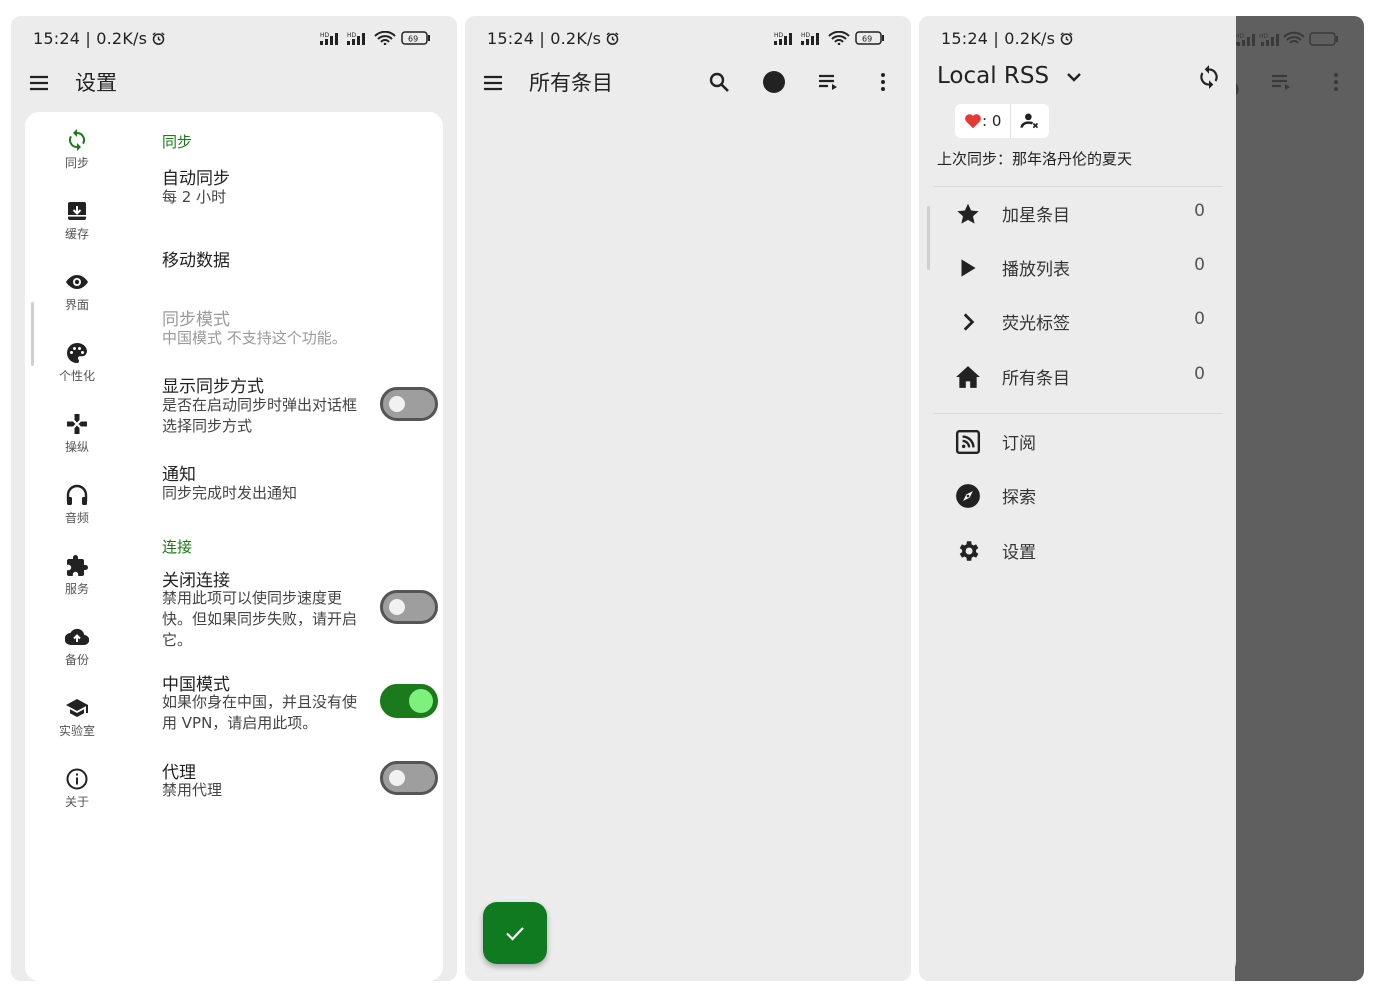  I want to click on notification-title: 通知, so click(179, 472).